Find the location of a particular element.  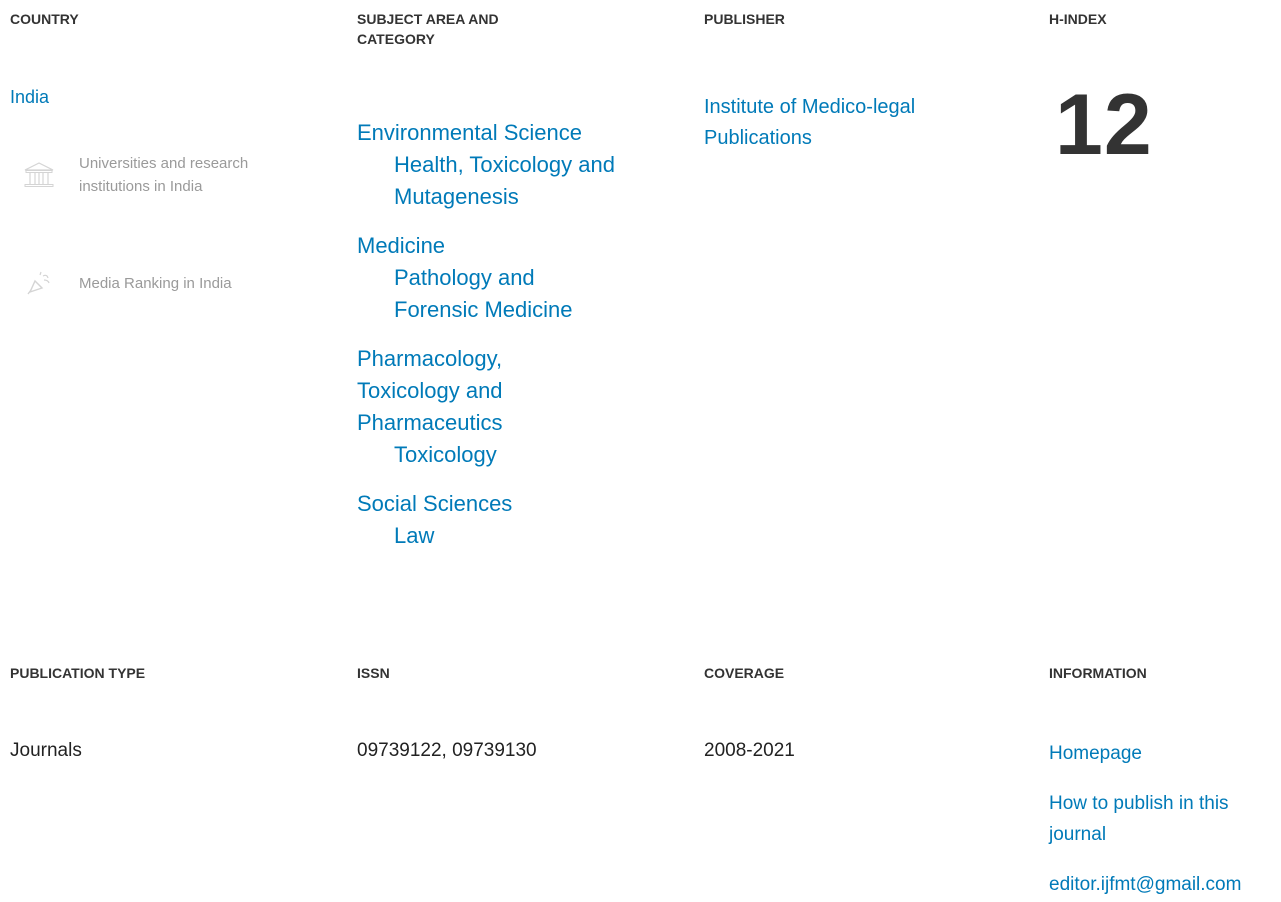

coverage-heading: COVERAGE is located at coordinates (744, 673).